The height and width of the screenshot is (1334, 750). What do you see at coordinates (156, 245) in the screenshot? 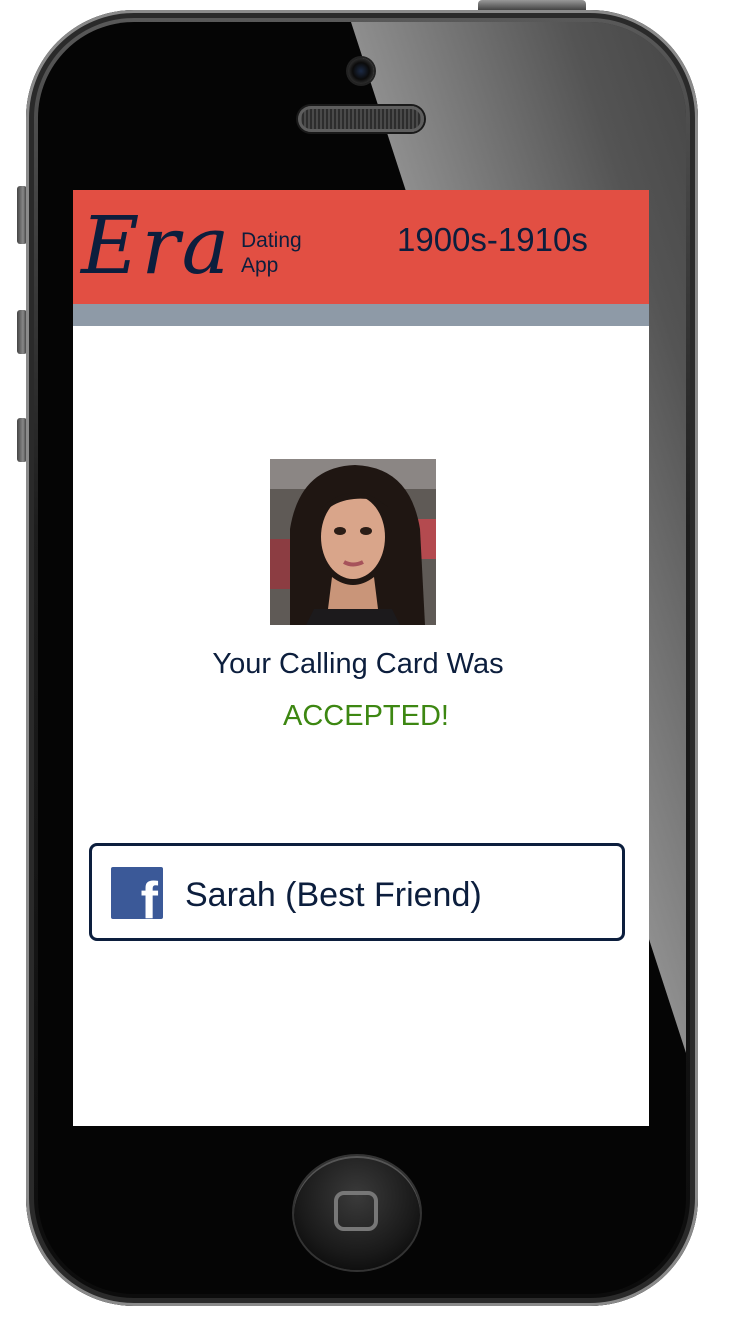
I see `app-logo: Era` at bounding box center [156, 245].